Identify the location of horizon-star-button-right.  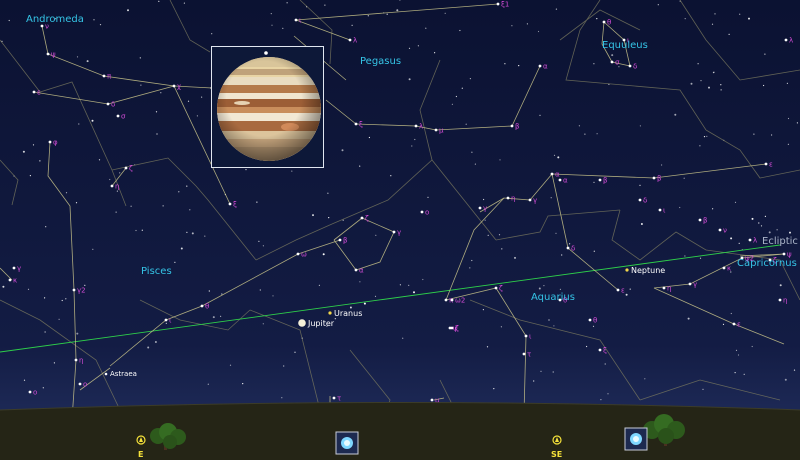
(636, 439).